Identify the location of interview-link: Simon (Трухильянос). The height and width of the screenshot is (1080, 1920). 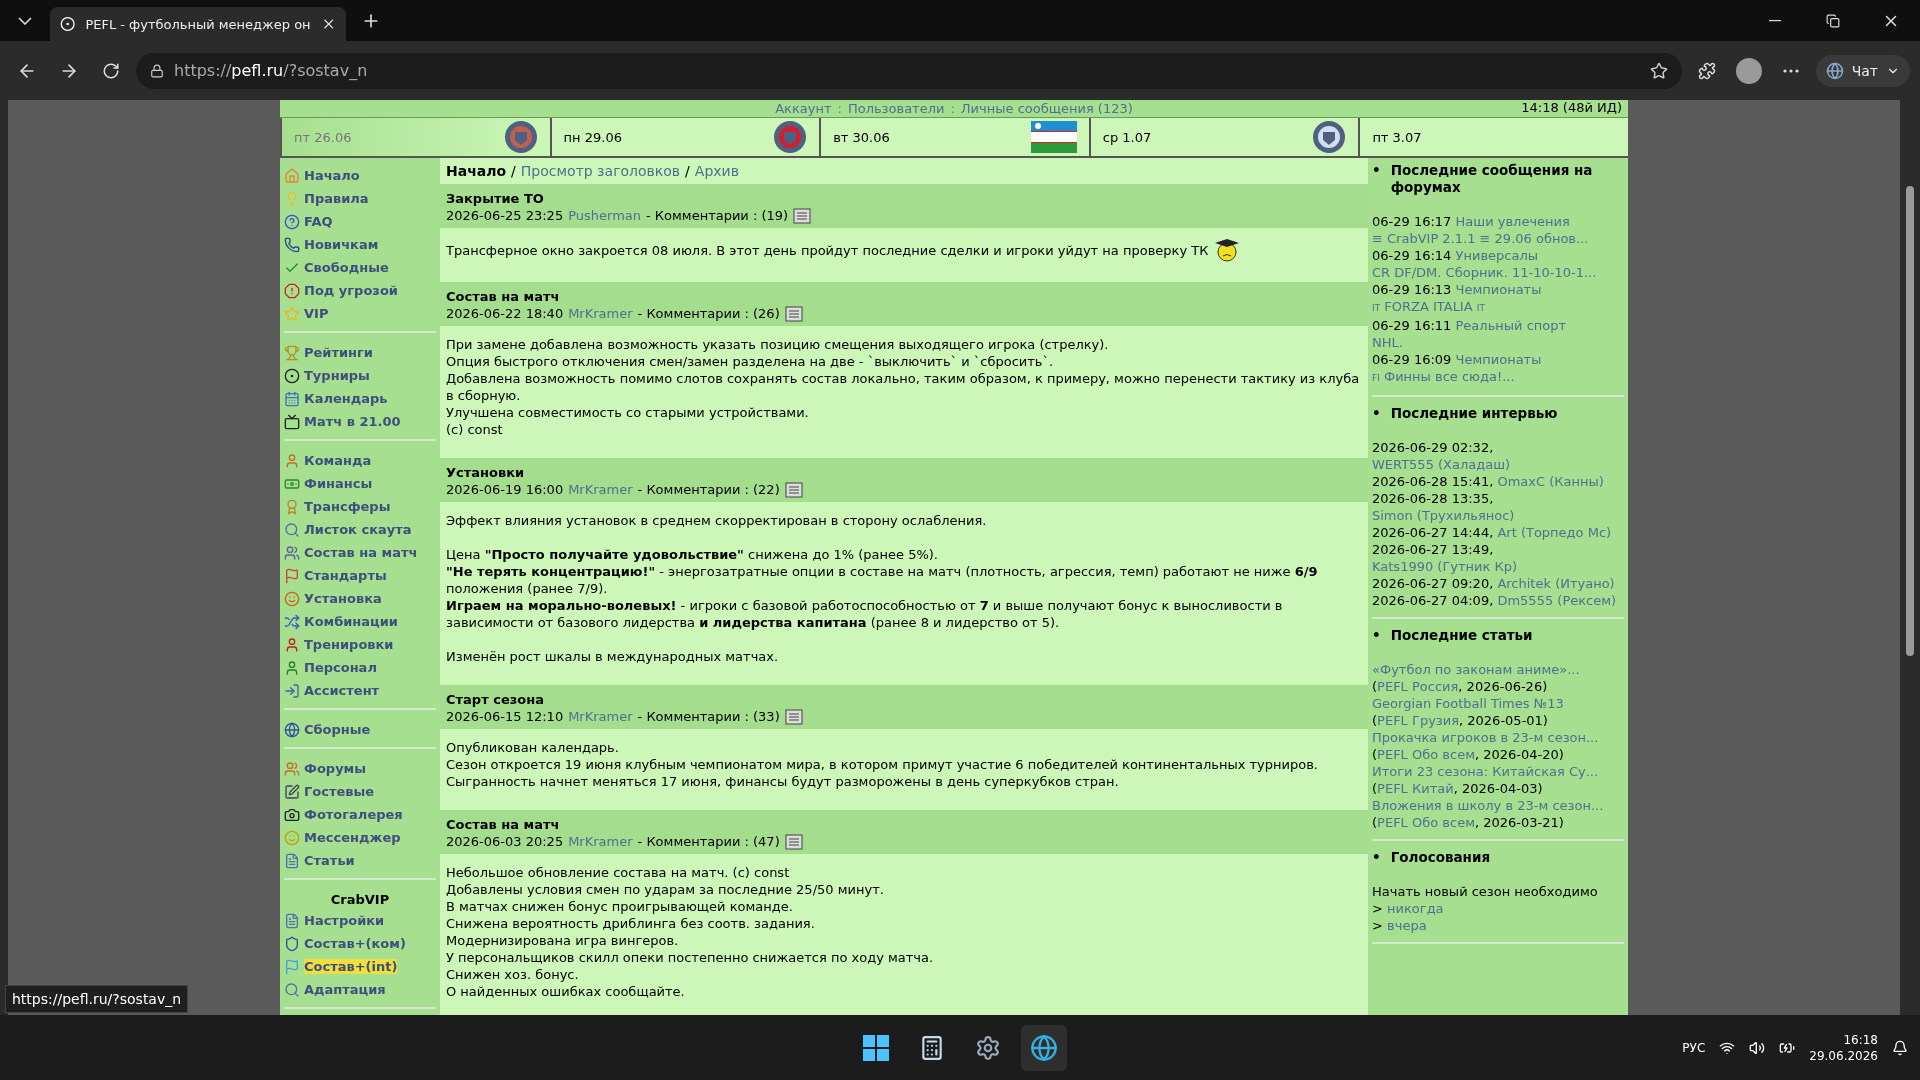
(1443, 515).